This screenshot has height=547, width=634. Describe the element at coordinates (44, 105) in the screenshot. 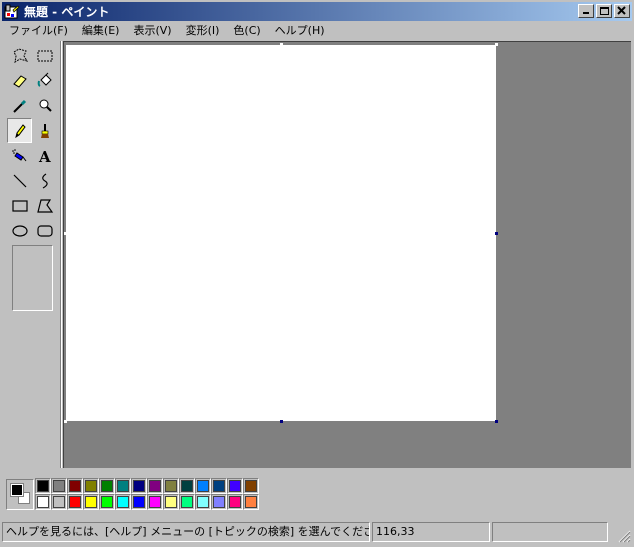

I see `tool-magnifier` at that location.